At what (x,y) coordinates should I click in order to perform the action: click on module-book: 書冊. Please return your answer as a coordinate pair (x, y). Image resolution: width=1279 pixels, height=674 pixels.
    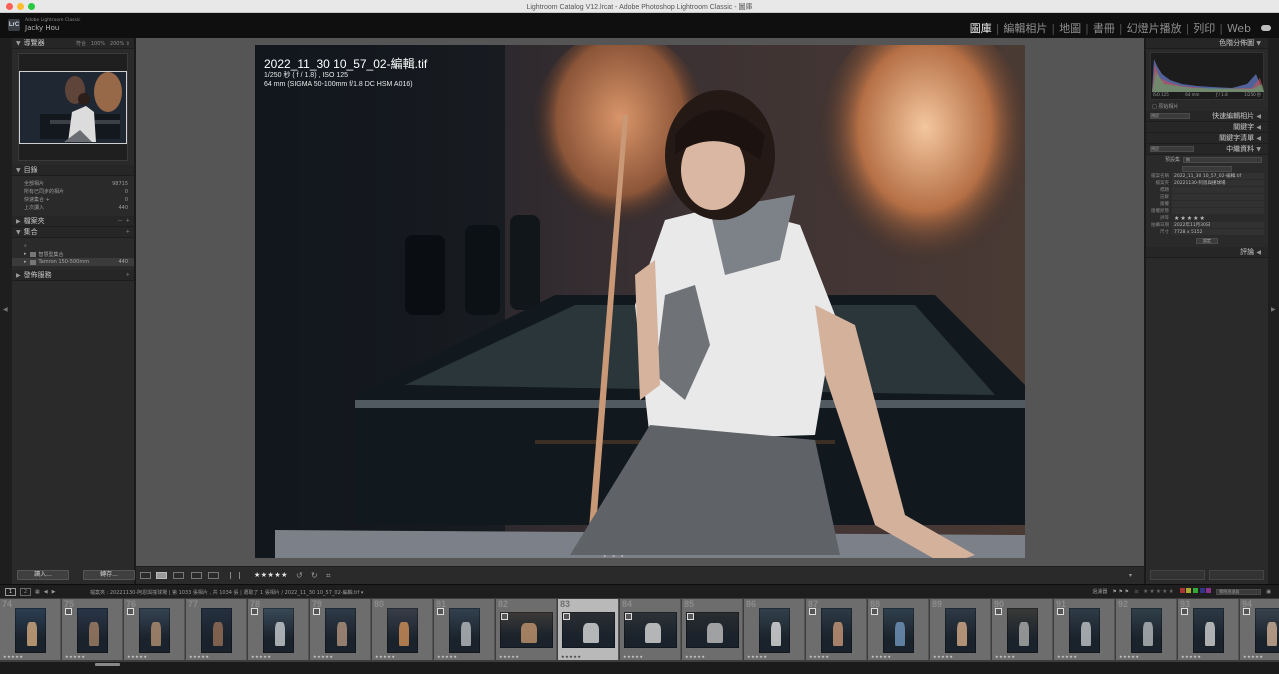
    Looking at the image, I should click on (1104, 28).